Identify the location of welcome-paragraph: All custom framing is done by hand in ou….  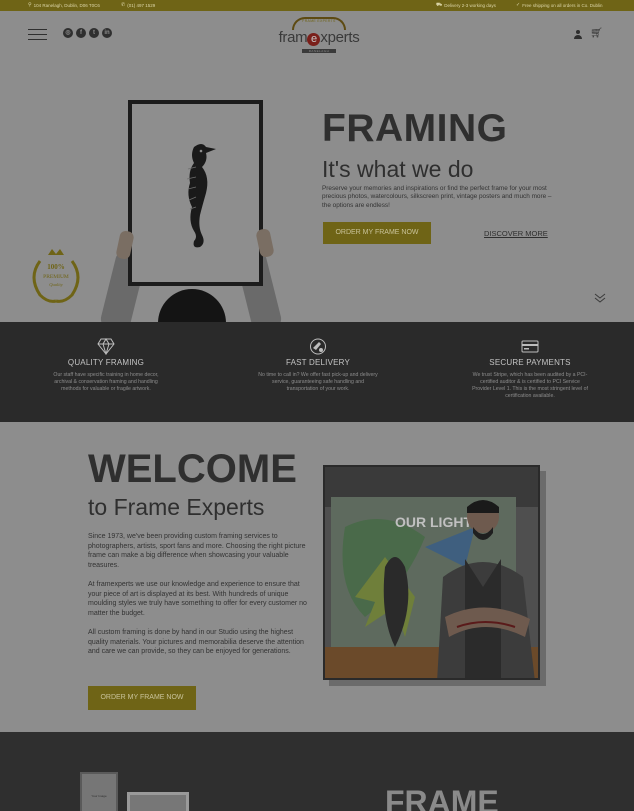
(196, 642).